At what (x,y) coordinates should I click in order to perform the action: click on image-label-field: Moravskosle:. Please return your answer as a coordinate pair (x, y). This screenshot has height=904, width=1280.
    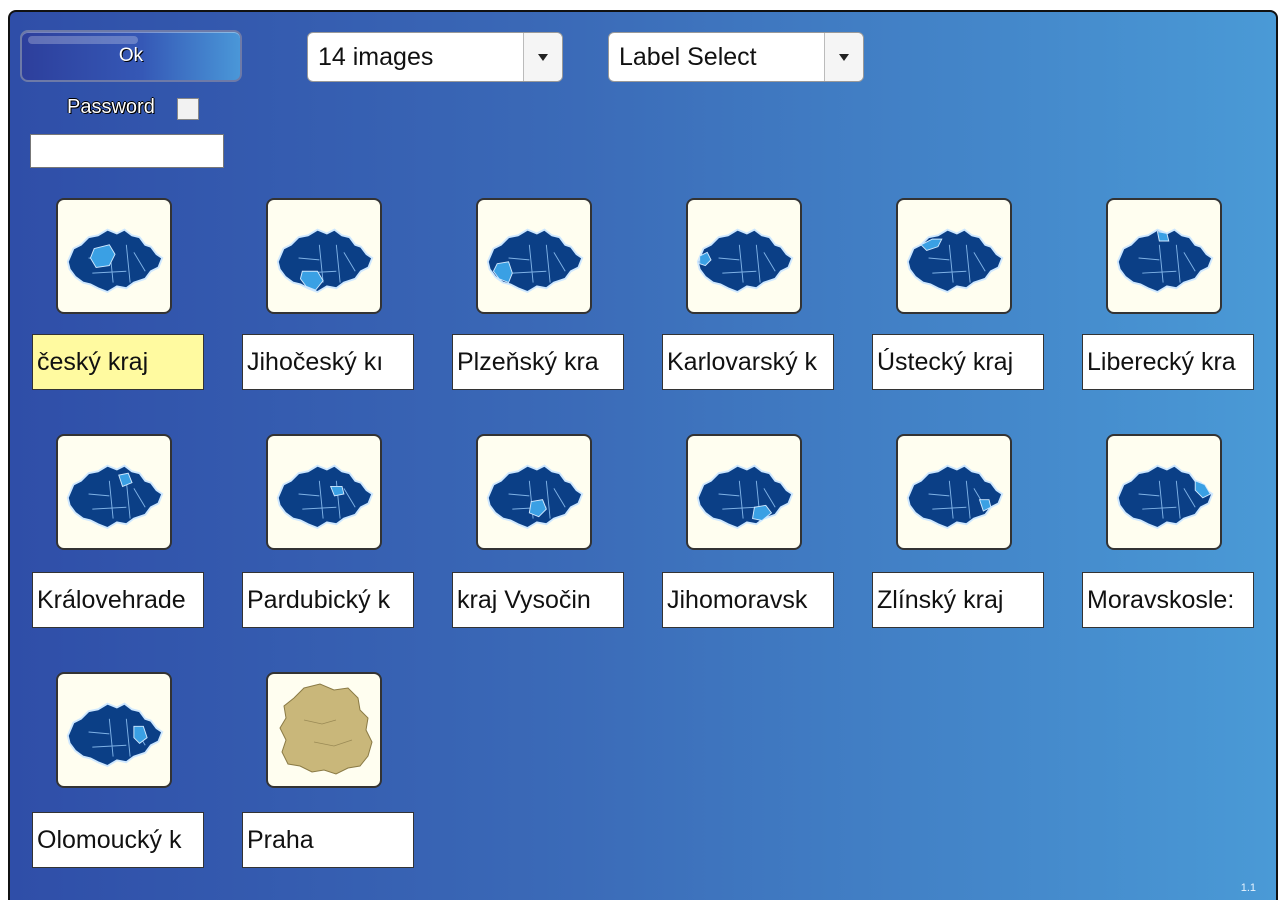
    Looking at the image, I should click on (1168, 600).